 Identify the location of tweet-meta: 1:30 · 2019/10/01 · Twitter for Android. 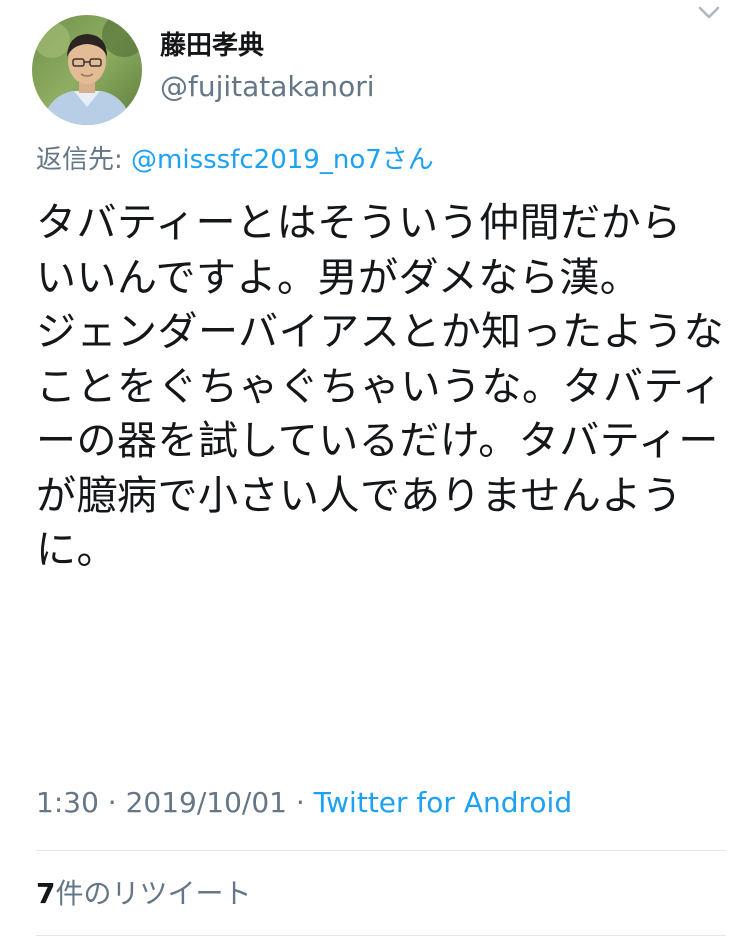
(304, 803).